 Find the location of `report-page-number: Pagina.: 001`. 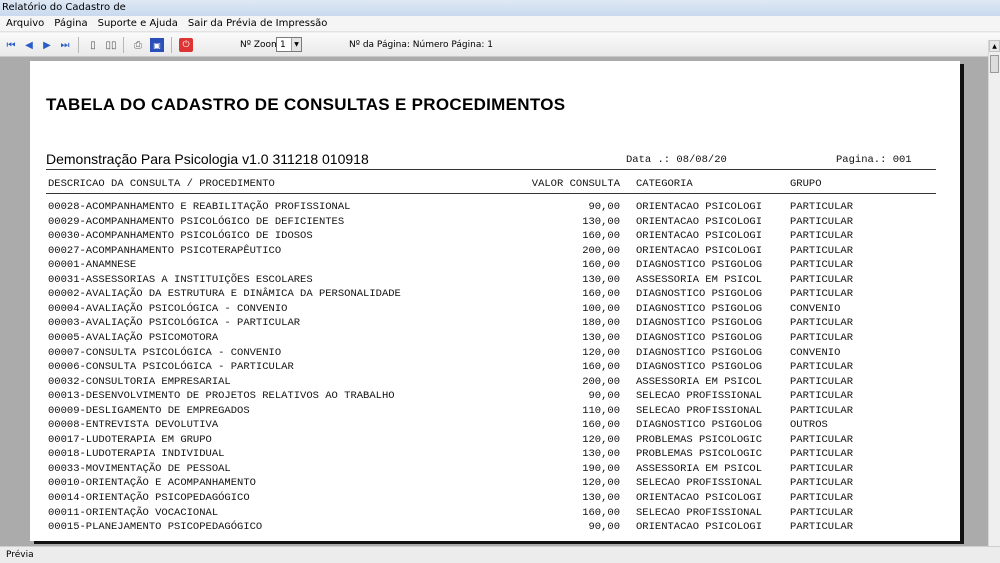

report-page-number: Pagina.: 001 is located at coordinates (874, 160).